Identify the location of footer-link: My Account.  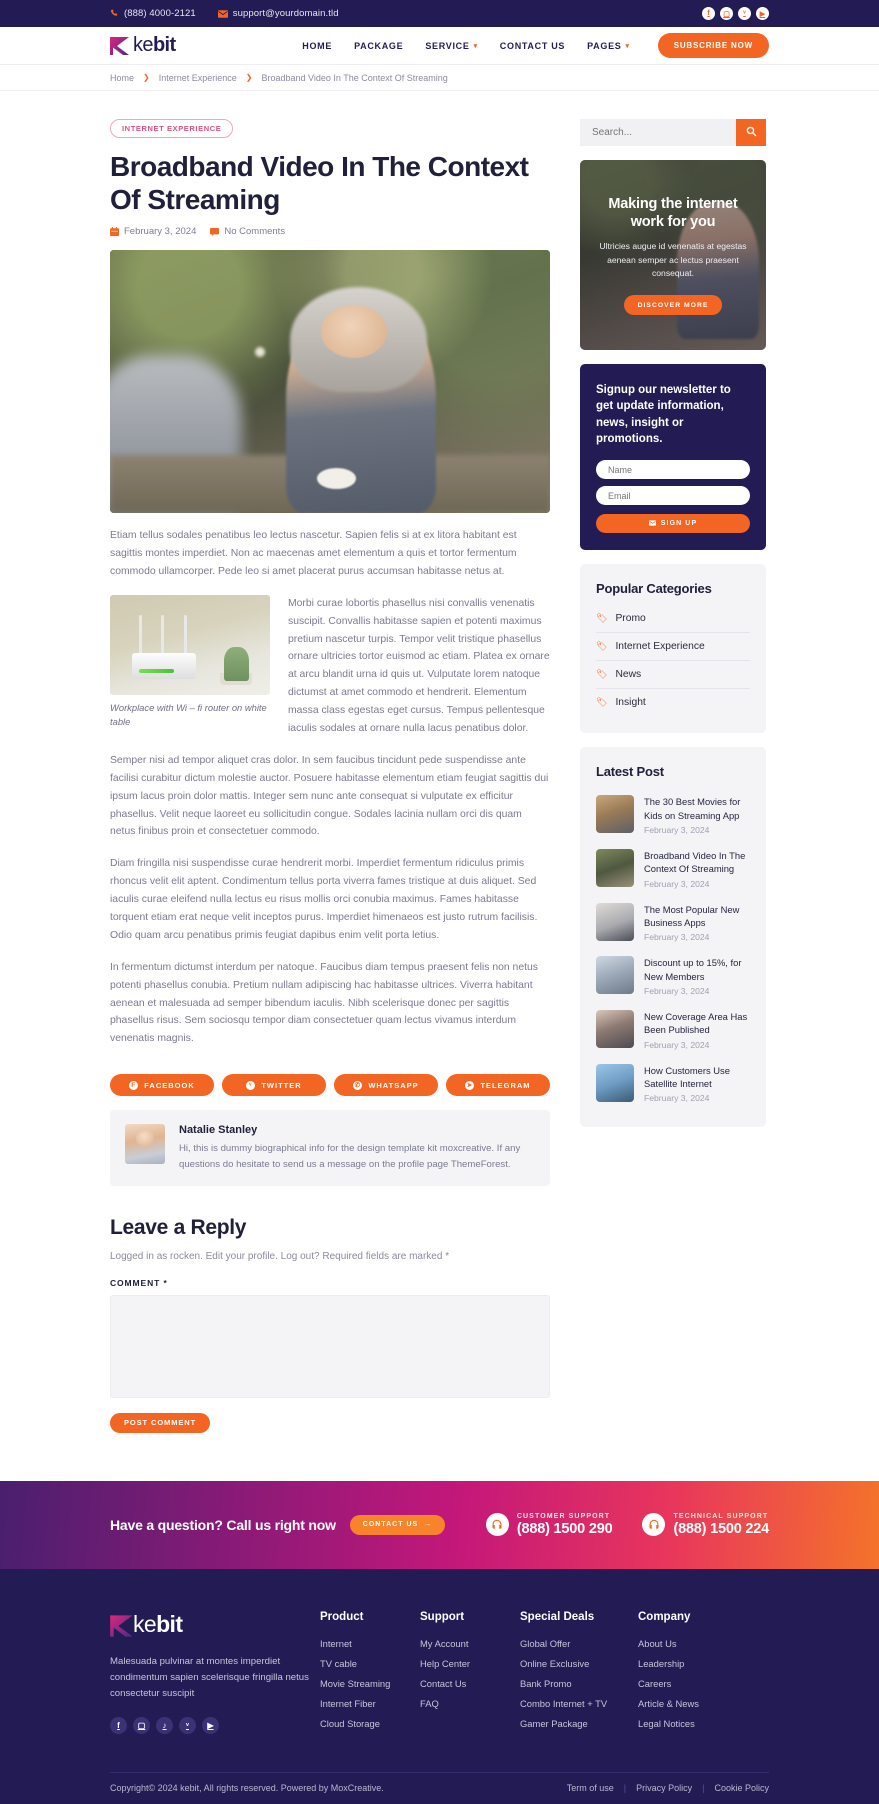
(470, 1643).